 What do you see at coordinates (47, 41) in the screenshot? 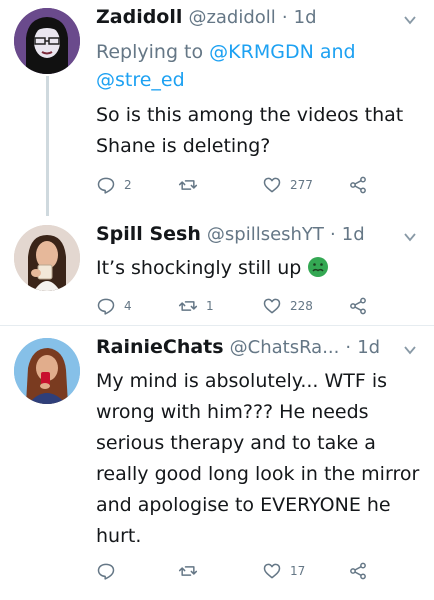
I see `avatar-zadidoll` at bounding box center [47, 41].